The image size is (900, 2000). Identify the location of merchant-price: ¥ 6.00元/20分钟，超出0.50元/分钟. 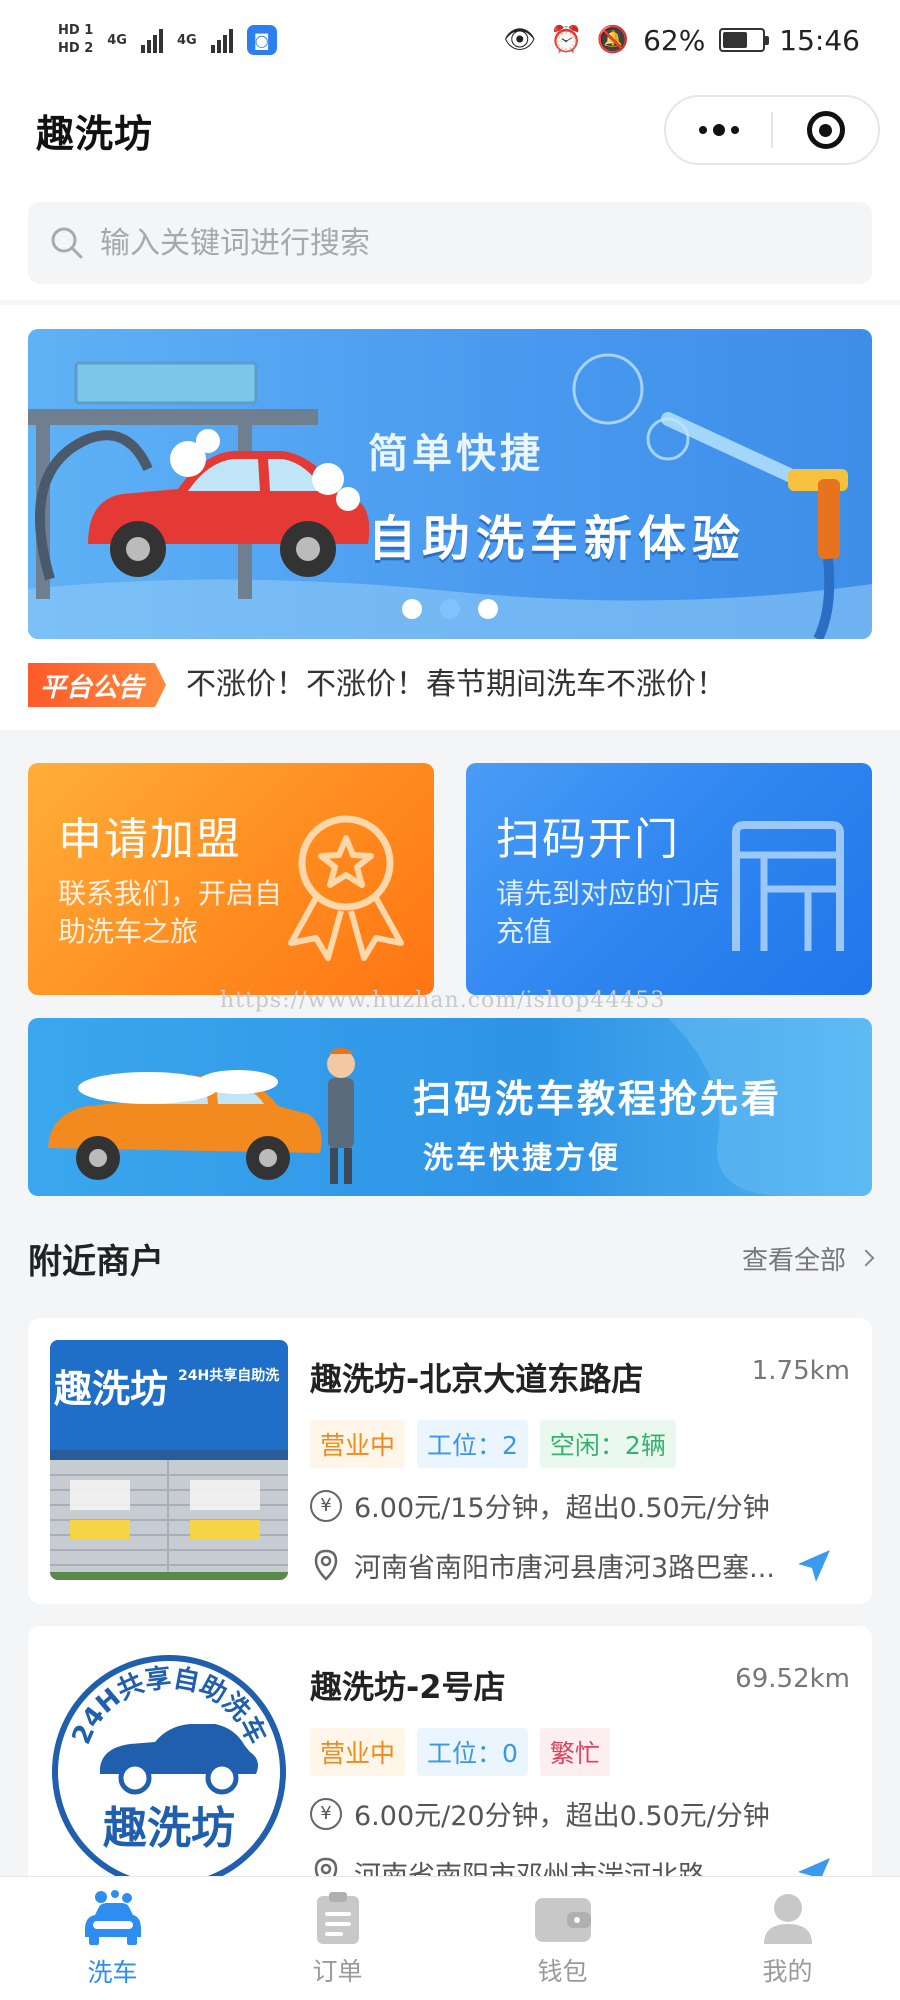
(540, 1813).